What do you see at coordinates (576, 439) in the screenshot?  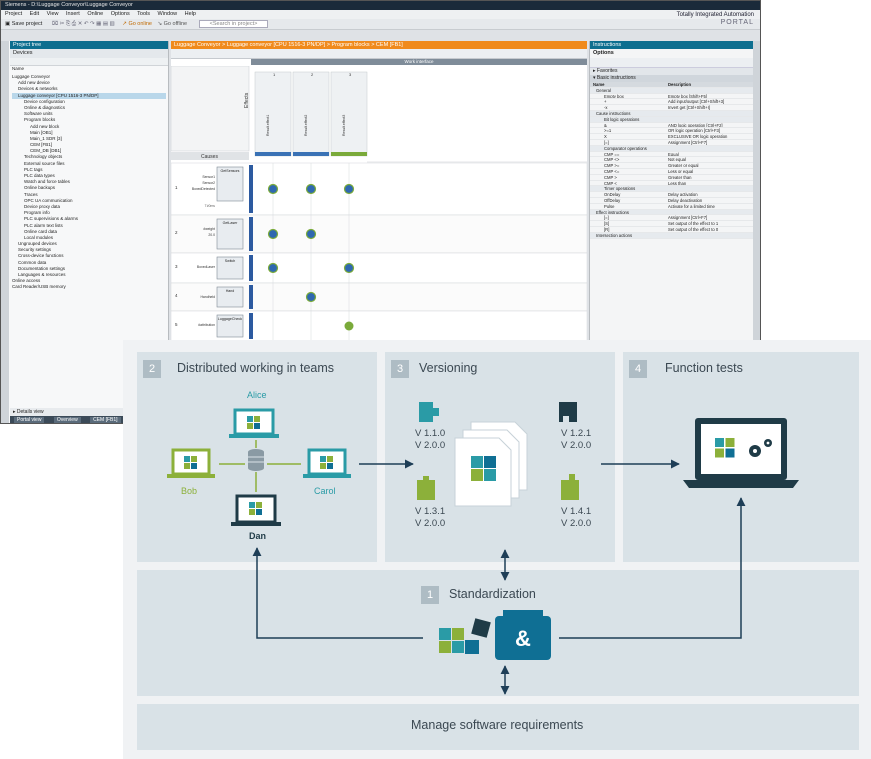 I see `version-label-2: V 1.2.1 V 2.0.0` at bounding box center [576, 439].